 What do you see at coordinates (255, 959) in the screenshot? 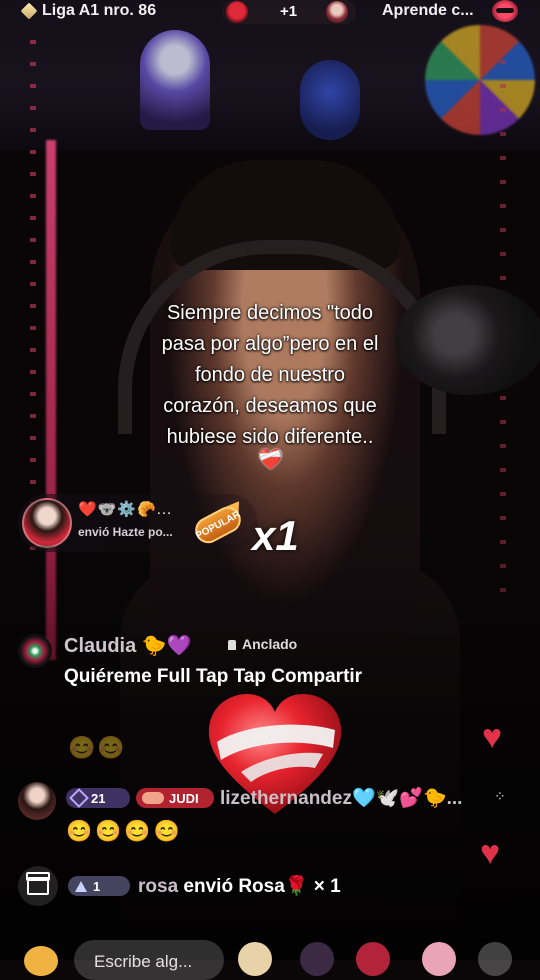
I see `emoji-icon` at bounding box center [255, 959].